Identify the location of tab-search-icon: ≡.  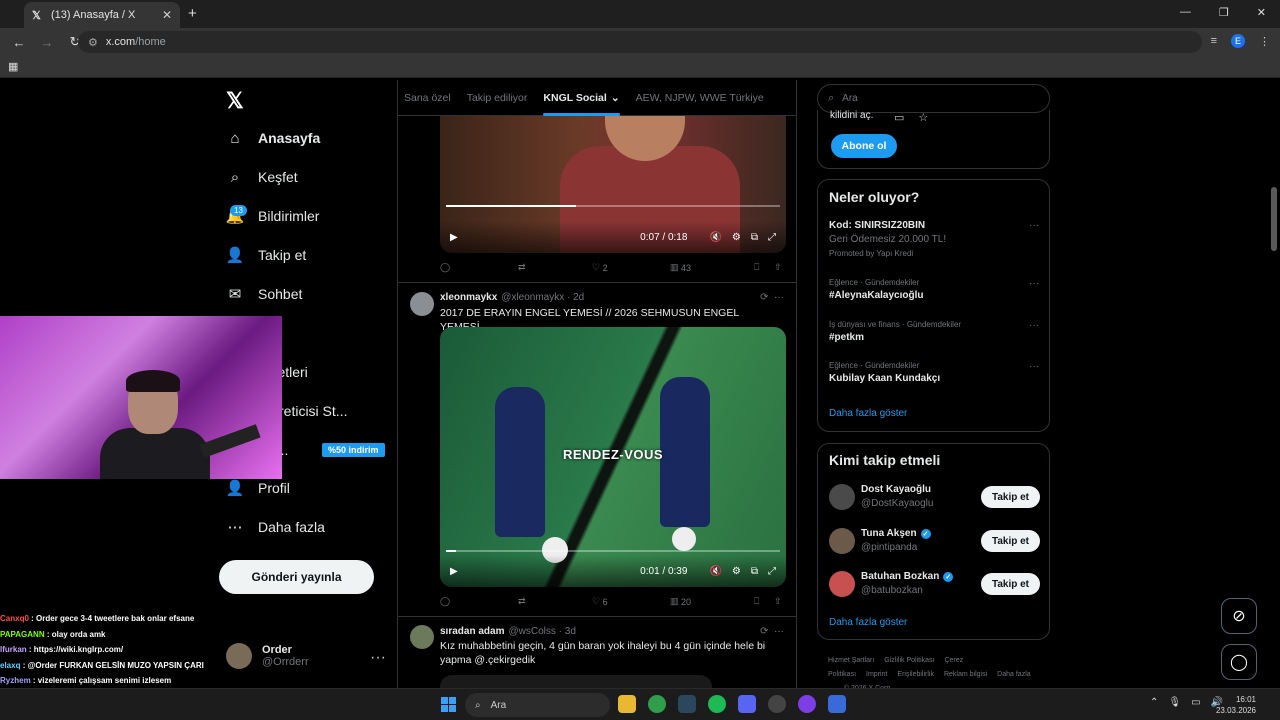
(1214, 41).